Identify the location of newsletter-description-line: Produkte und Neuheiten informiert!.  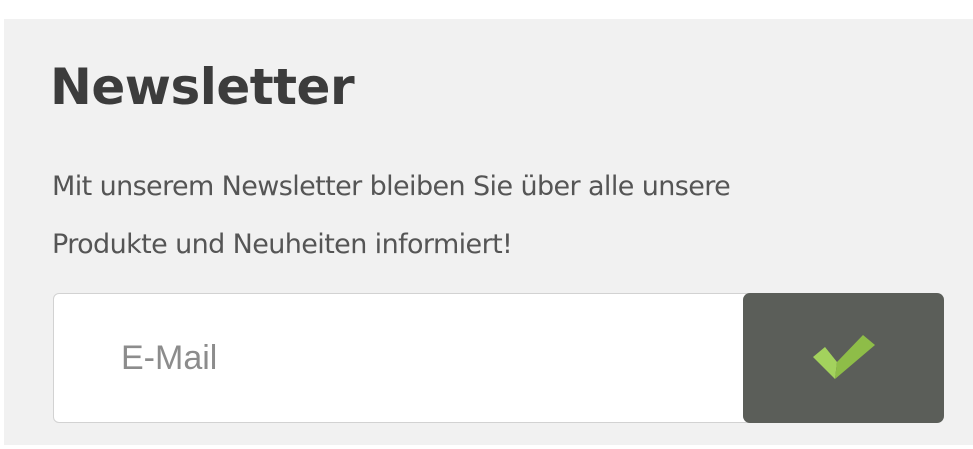
(282, 244).